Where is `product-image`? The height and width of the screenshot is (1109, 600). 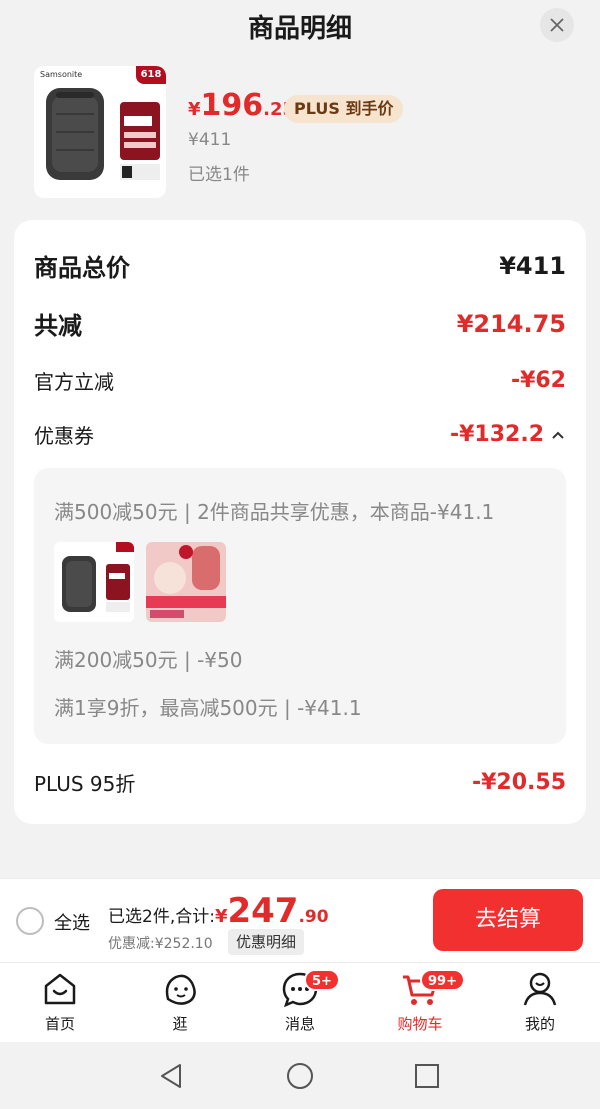 product-image is located at coordinates (186, 582).